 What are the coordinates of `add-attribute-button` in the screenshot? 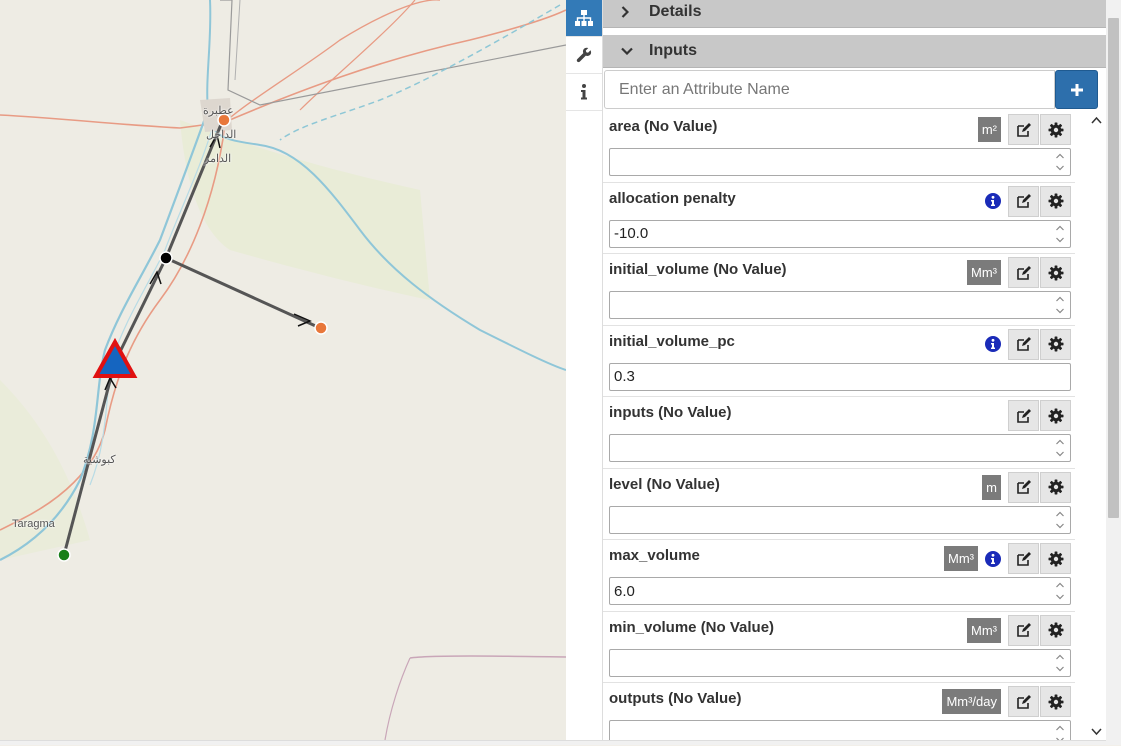 It's located at (1076, 89).